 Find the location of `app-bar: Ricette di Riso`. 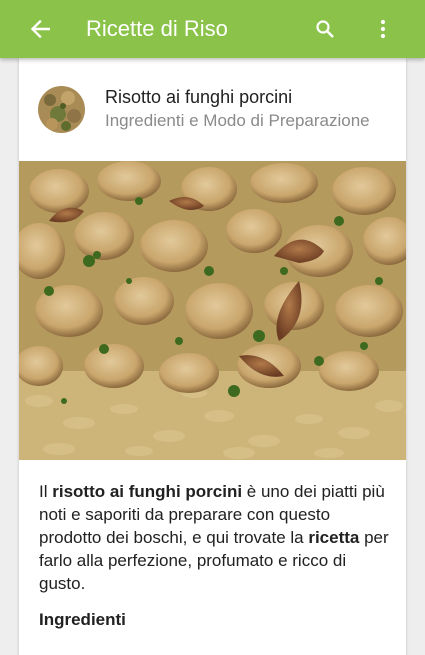

app-bar: Ricette di Riso is located at coordinates (212, 29).